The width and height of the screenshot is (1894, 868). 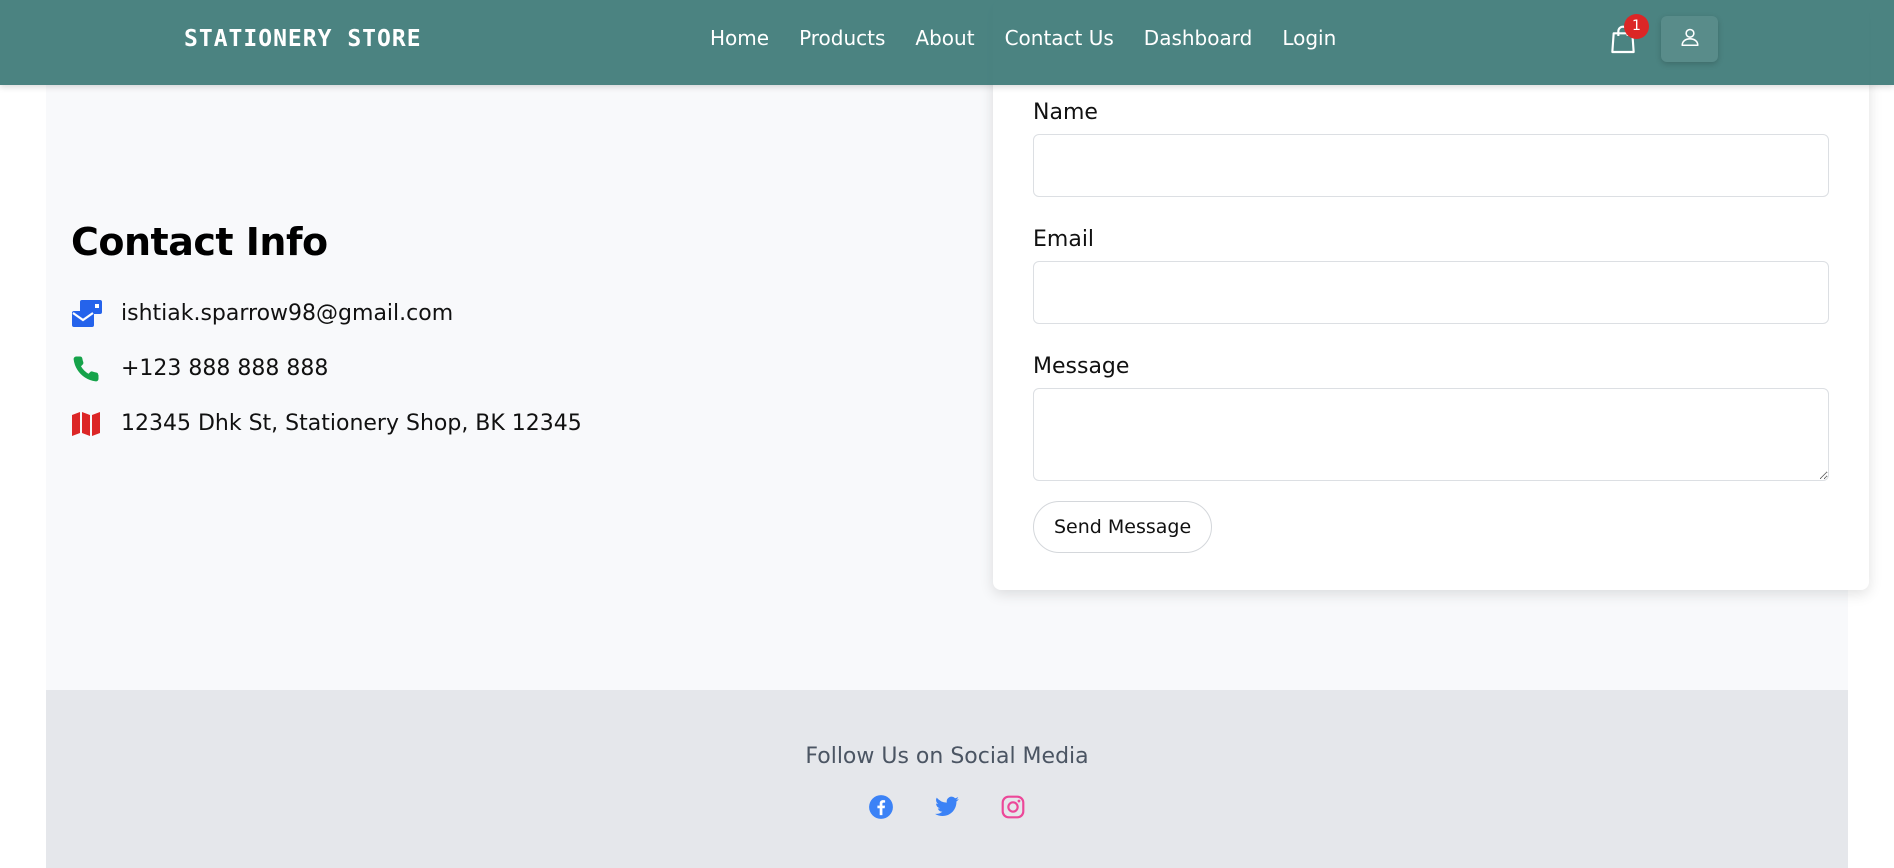 What do you see at coordinates (1431, 165) in the screenshot?
I see `name-input` at bounding box center [1431, 165].